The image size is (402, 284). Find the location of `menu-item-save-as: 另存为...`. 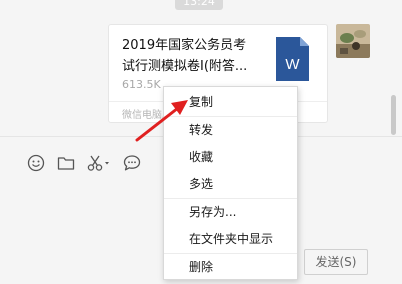

menu-item-save-as: 另存为... is located at coordinates (230, 212).